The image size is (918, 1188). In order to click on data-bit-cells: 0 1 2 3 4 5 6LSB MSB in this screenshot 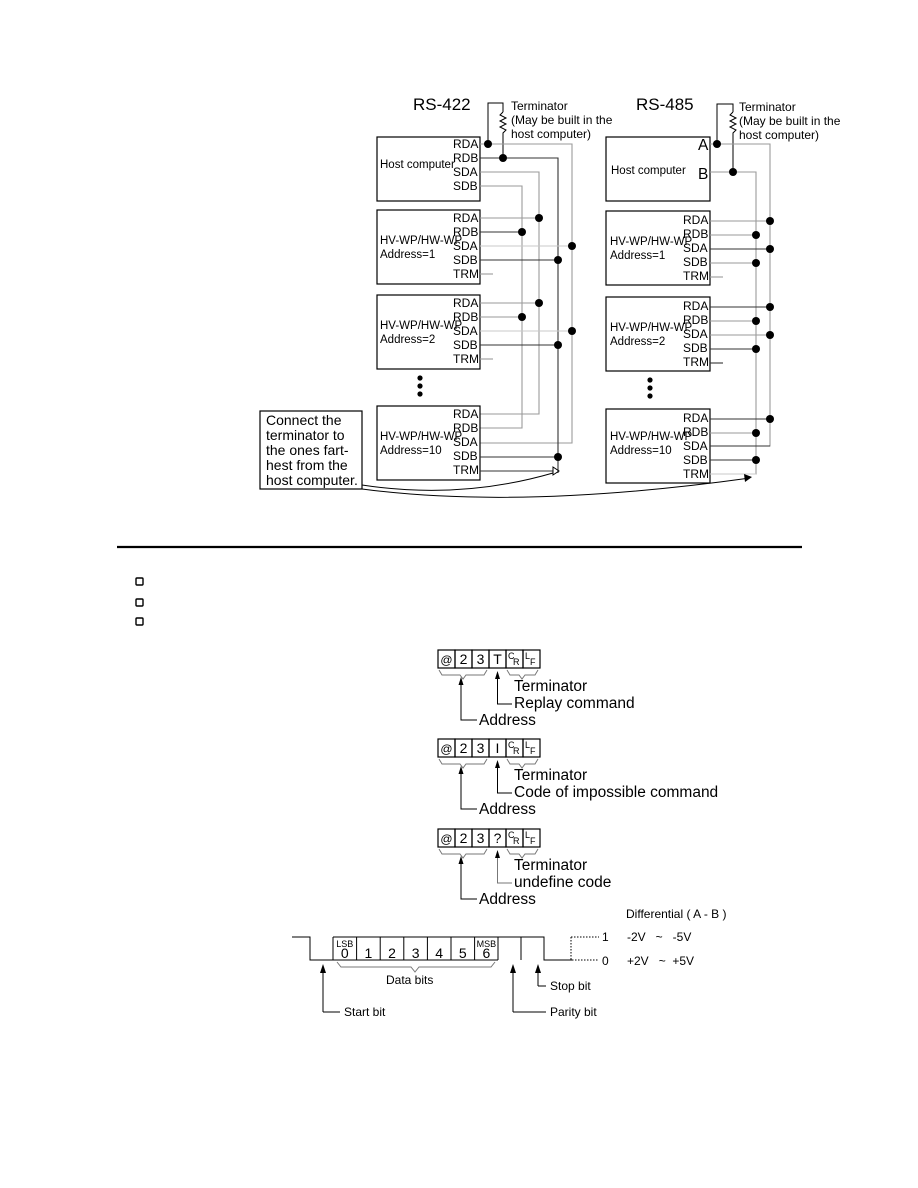, I will do `click(415, 948)`.